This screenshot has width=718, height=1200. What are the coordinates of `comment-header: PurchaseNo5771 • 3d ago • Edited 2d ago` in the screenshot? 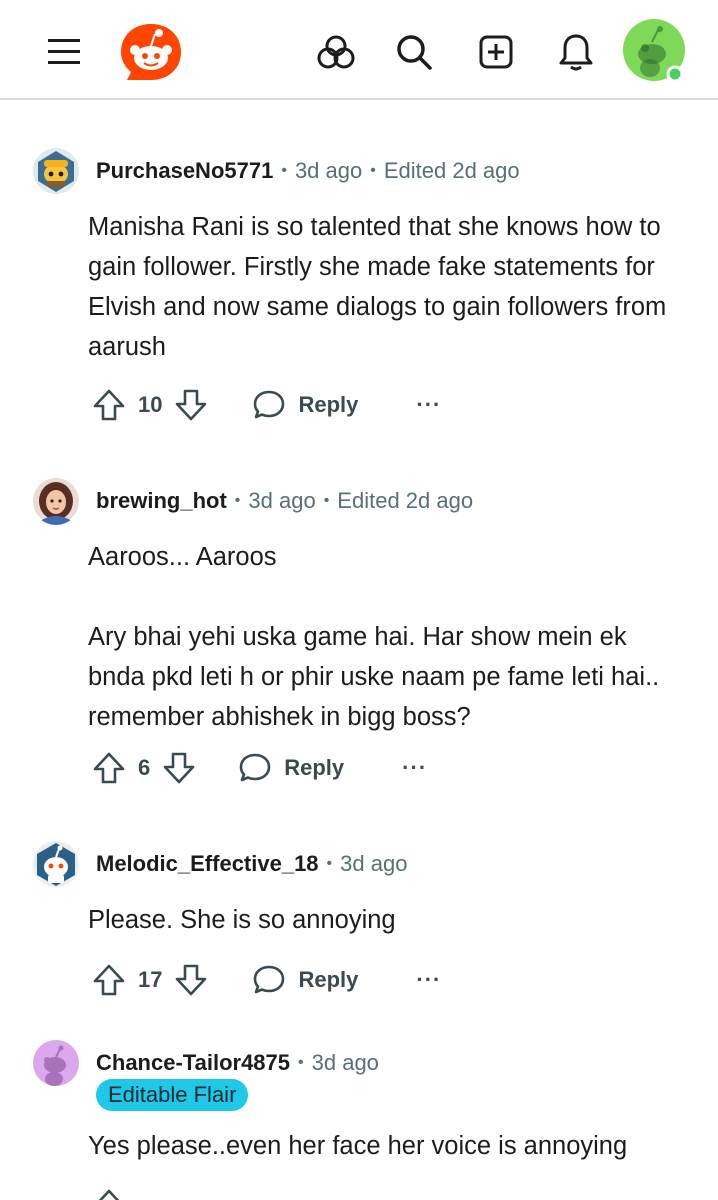 It's located at (276, 171).